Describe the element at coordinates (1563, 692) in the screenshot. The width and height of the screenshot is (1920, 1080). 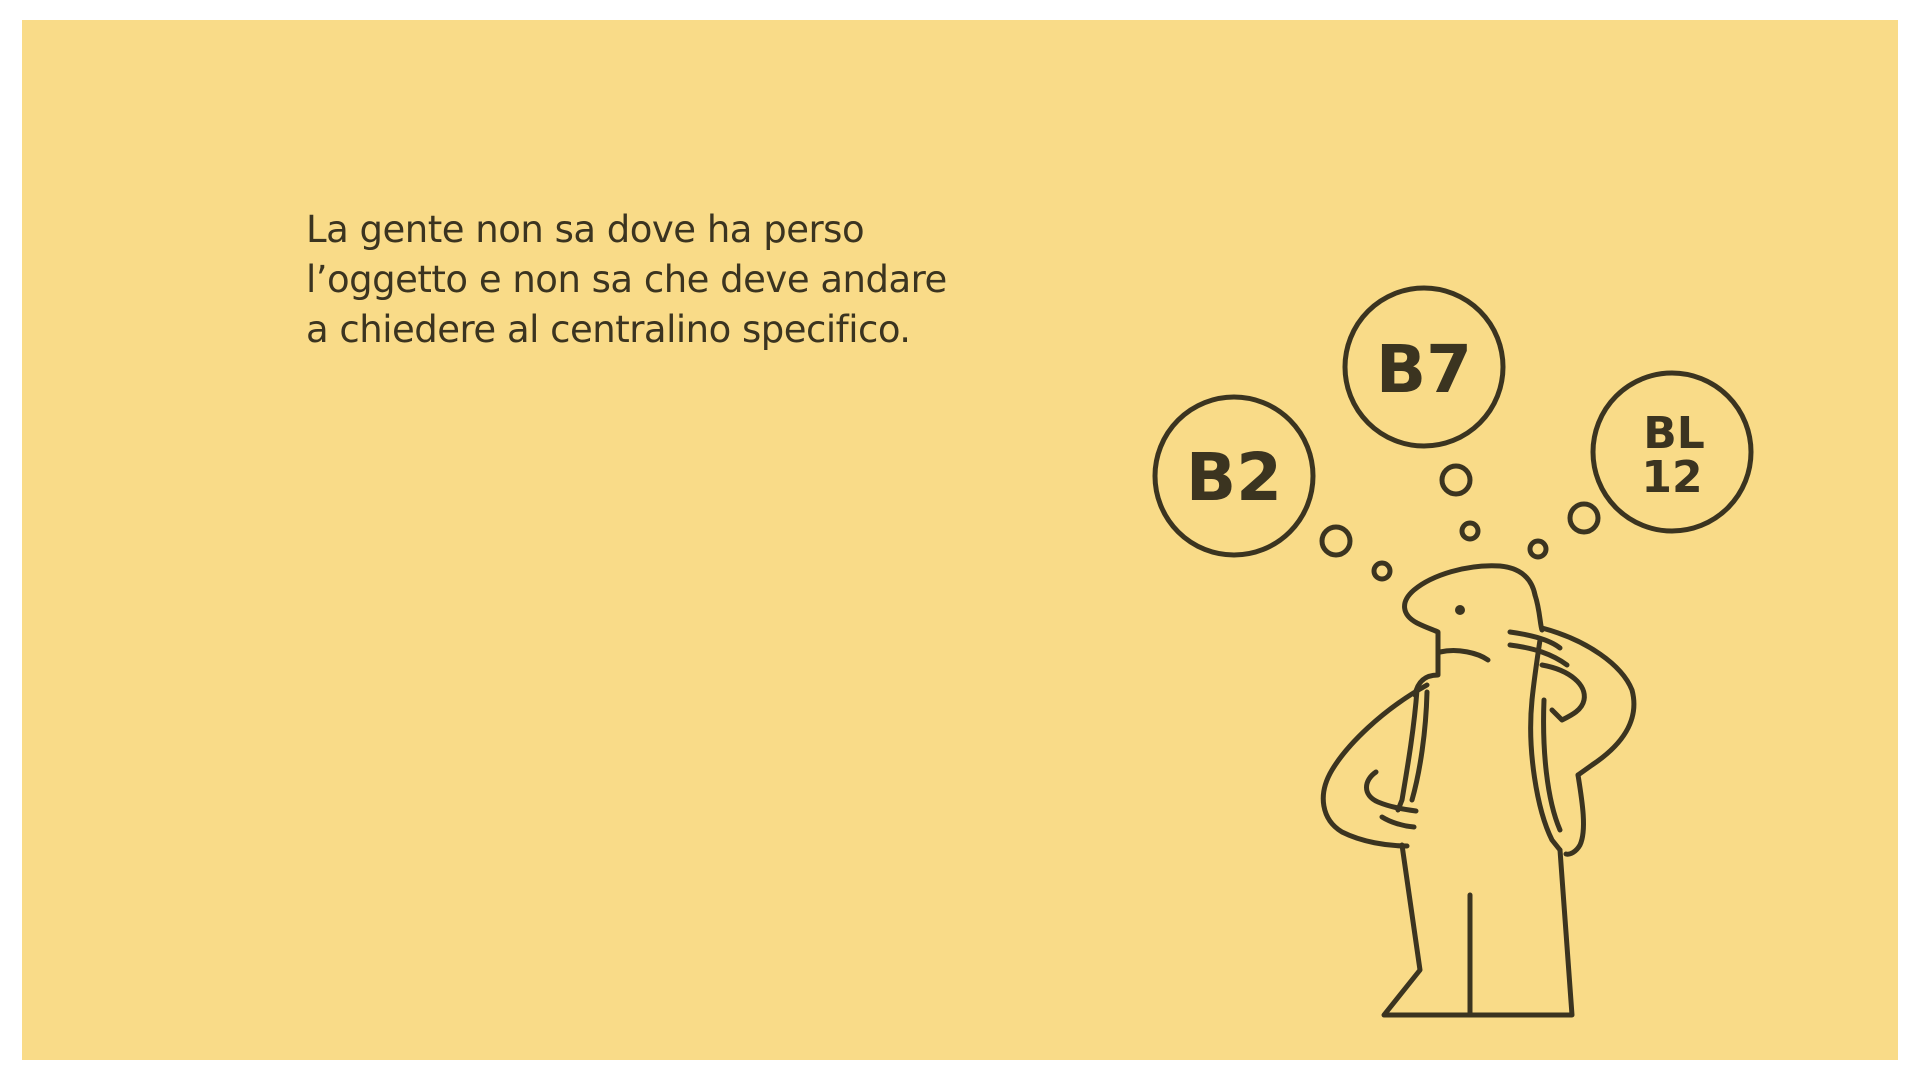
I see `person-right-hand` at that location.